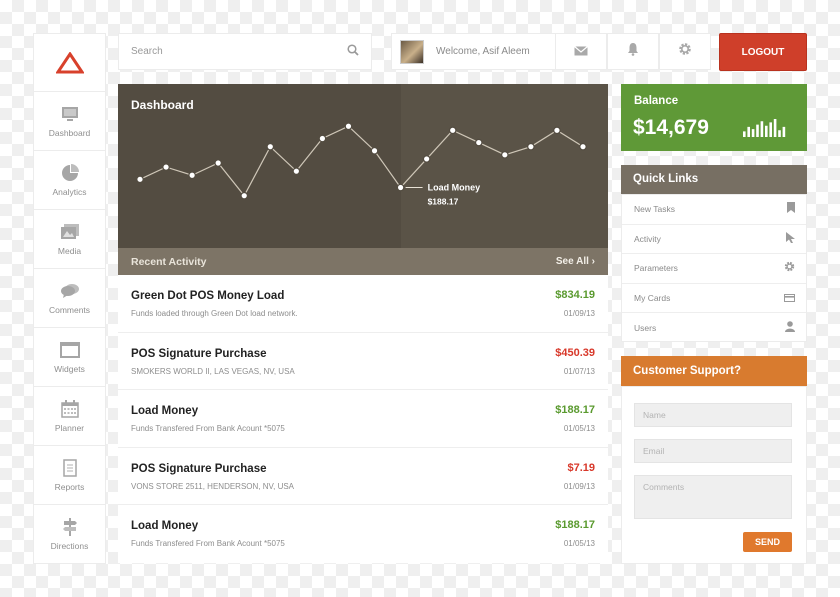 The width and height of the screenshot is (840, 597). I want to click on bell-icon, so click(633, 51).